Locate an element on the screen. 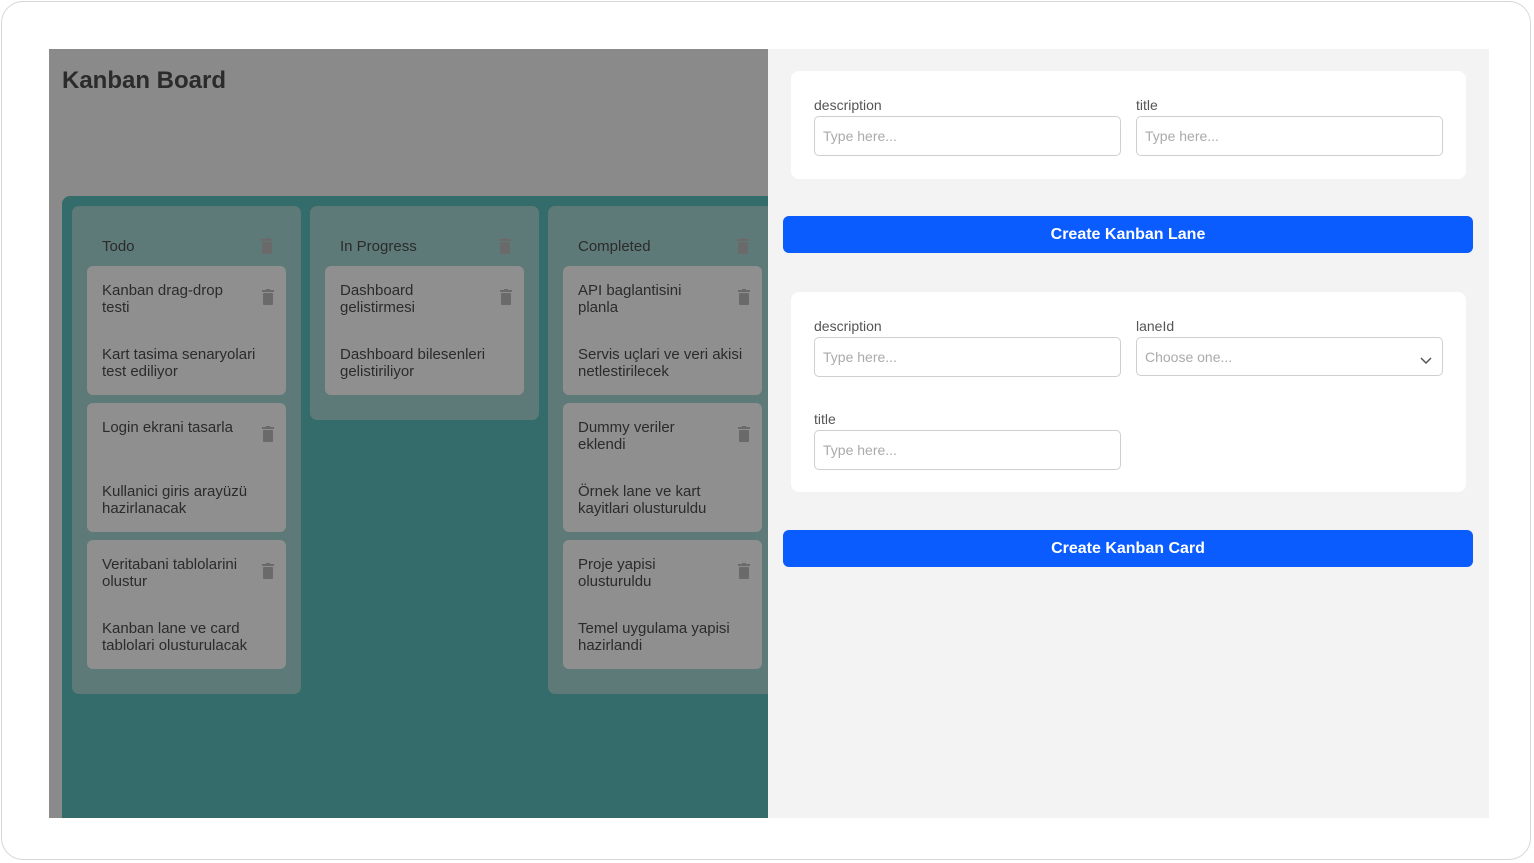 The height and width of the screenshot is (863, 1534). card-title-input is located at coordinates (967, 450).